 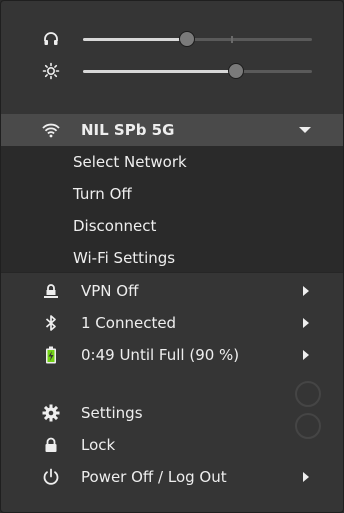 I want to click on menu-item-wifi-settings: Wi-Fi Settings, so click(x=172, y=258).